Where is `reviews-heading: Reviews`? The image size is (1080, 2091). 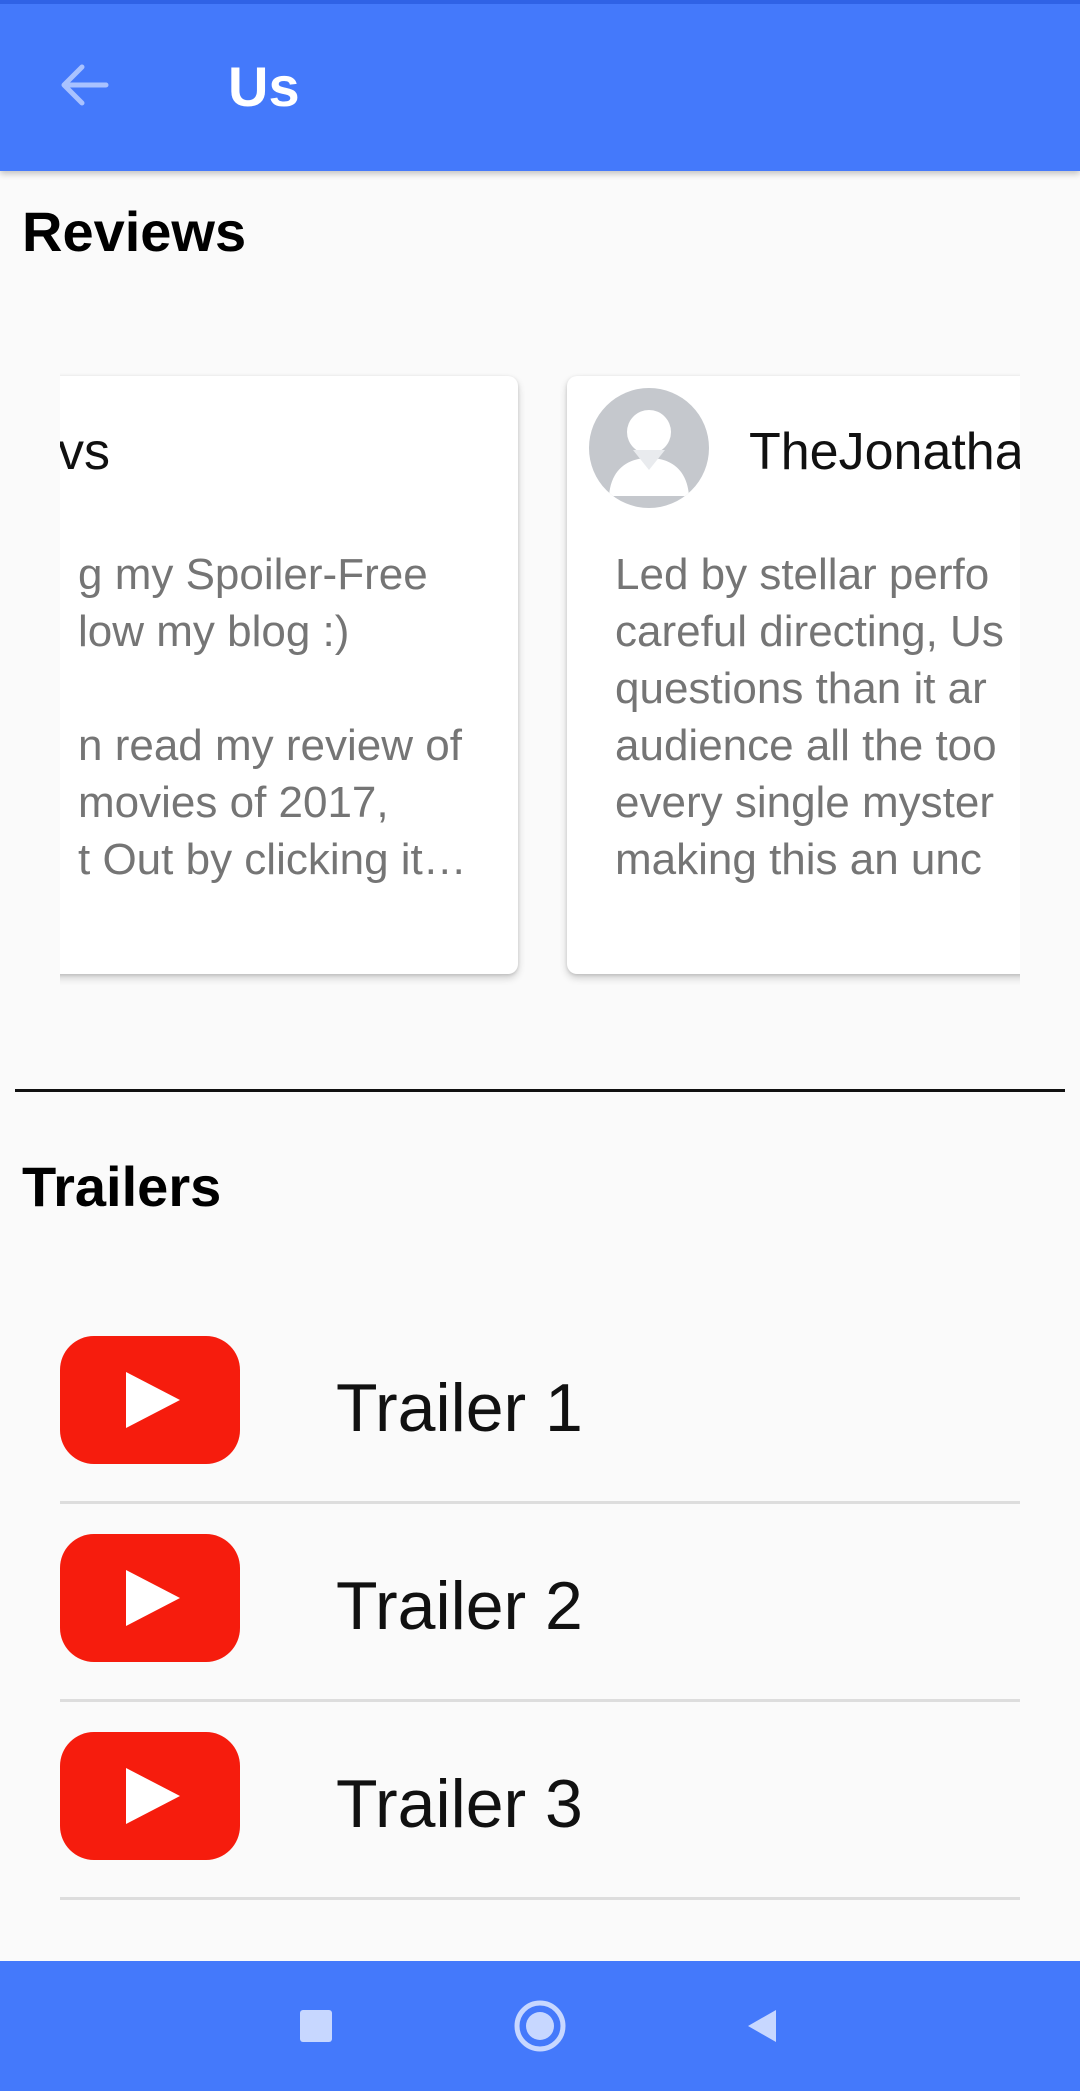
reviews-heading: Reviews is located at coordinates (134, 231).